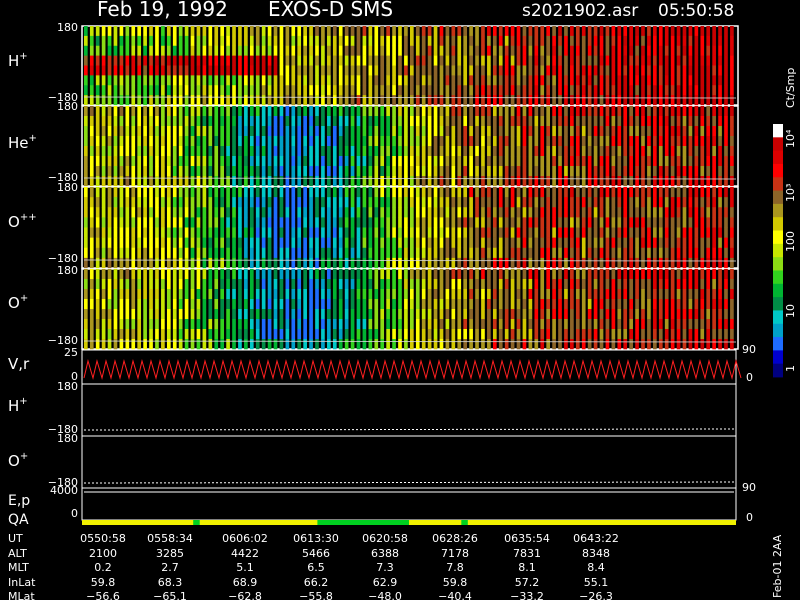 The height and width of the screenshot is (600, 800). Describe the element at coordinates (170, 538) in the screenshot. I see `orbit-cell: 0558:34` at that location.